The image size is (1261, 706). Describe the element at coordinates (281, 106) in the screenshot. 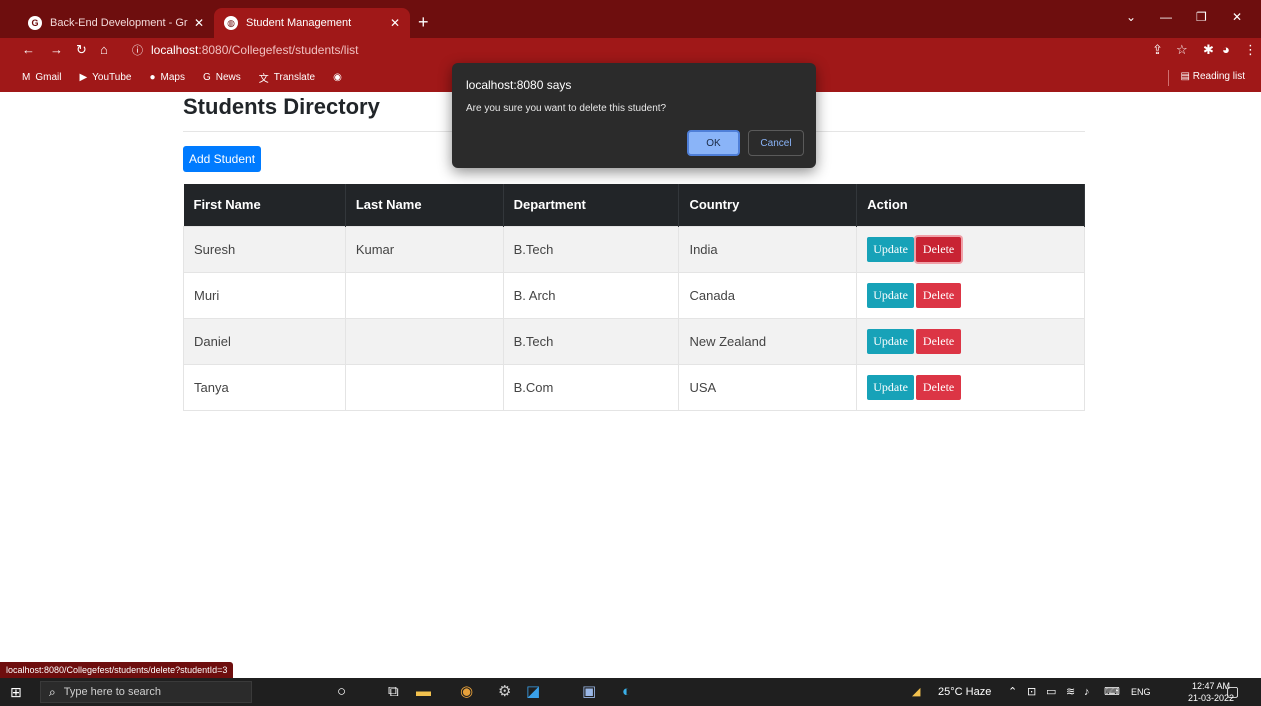

I see `page-title: Students Directory` at that location.